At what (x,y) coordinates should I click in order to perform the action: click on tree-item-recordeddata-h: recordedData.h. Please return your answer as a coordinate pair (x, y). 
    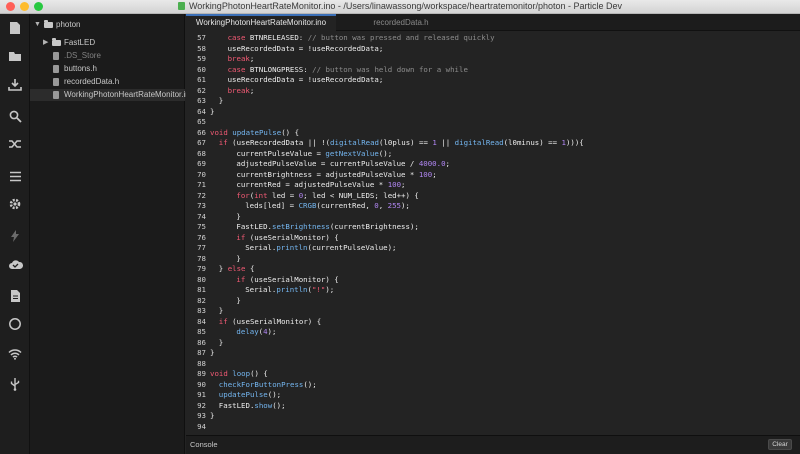
    Looking at the image, I should click on (107, 82).